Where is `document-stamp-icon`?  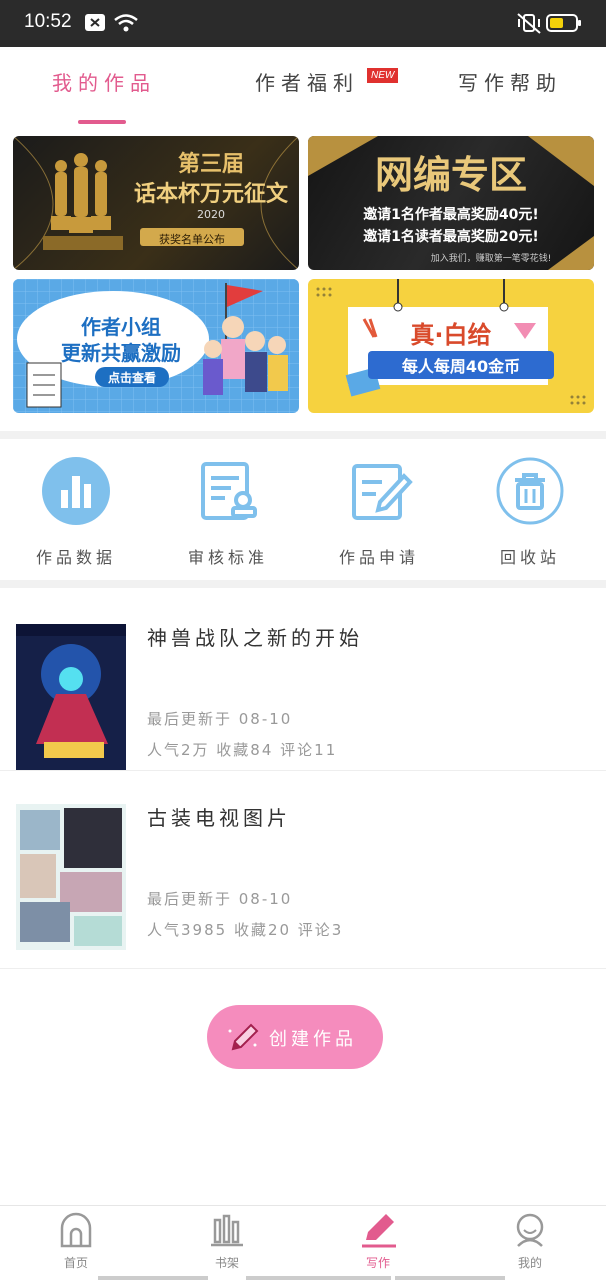
document-stamp-icon is located at coordinates (229, 491).